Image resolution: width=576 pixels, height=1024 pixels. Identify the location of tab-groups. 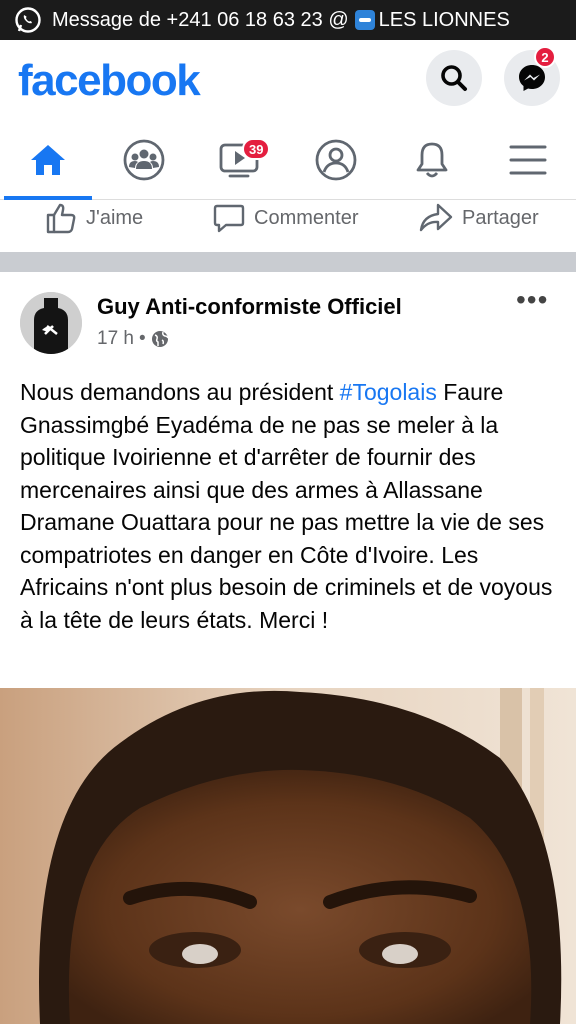
(144, 160).